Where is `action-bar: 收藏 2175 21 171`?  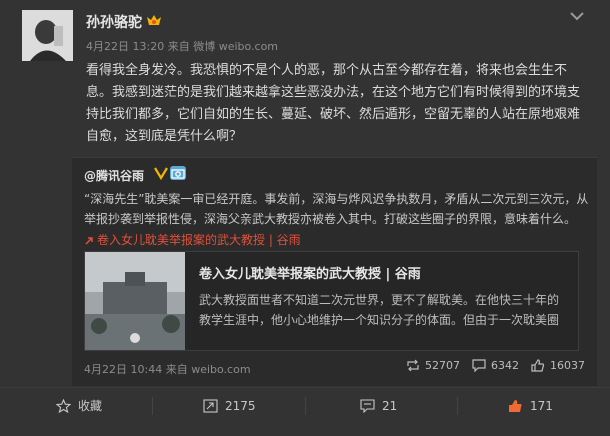 action-bar: 收藏 2175 21 171 is located at coordinates (305, 405).